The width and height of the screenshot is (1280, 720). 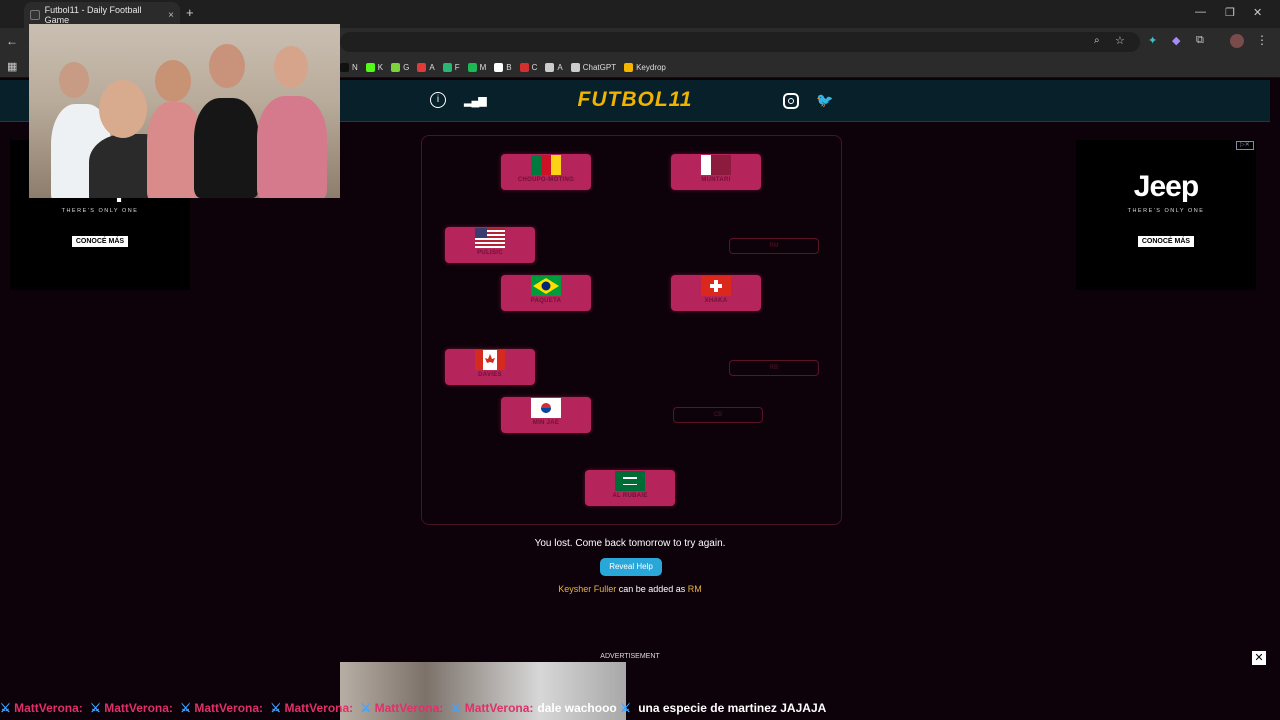 What do you see at coordinates (12, 41) in the screenshot?
I see `back-icon: ←` at bounding box center [12, 41].